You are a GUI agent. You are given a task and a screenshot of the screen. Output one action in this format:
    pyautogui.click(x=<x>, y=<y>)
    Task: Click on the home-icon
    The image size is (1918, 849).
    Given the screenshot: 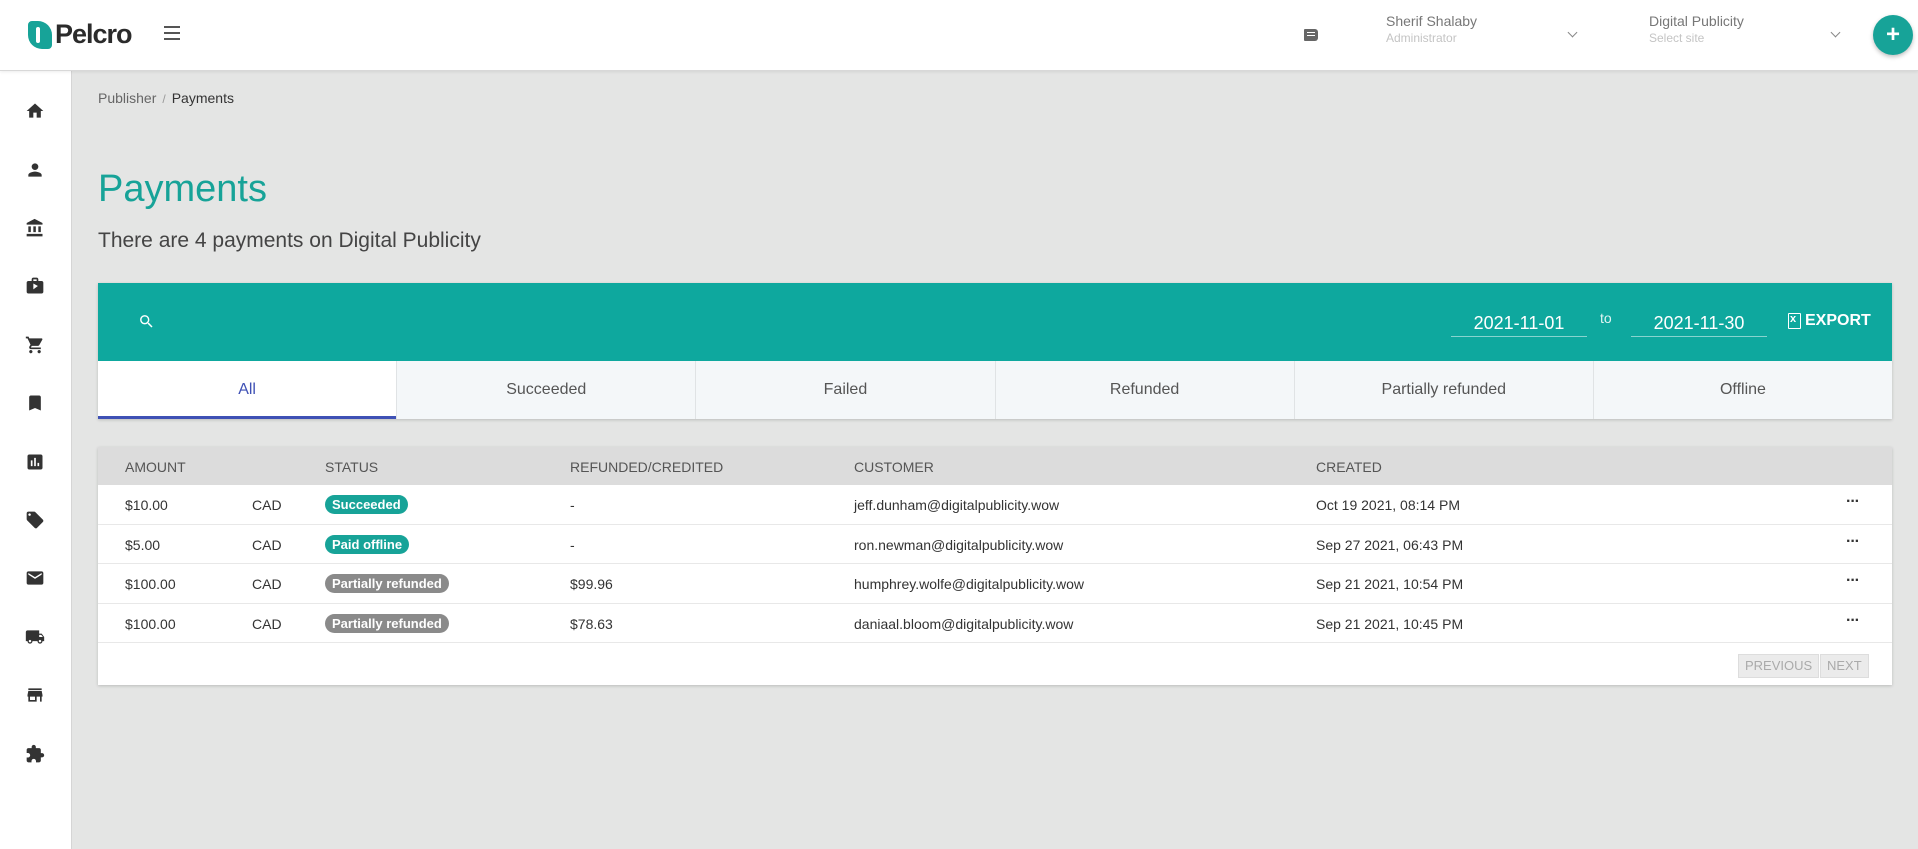 What is the action you would take?
    pyautogui.click(x=35, y=111)
    